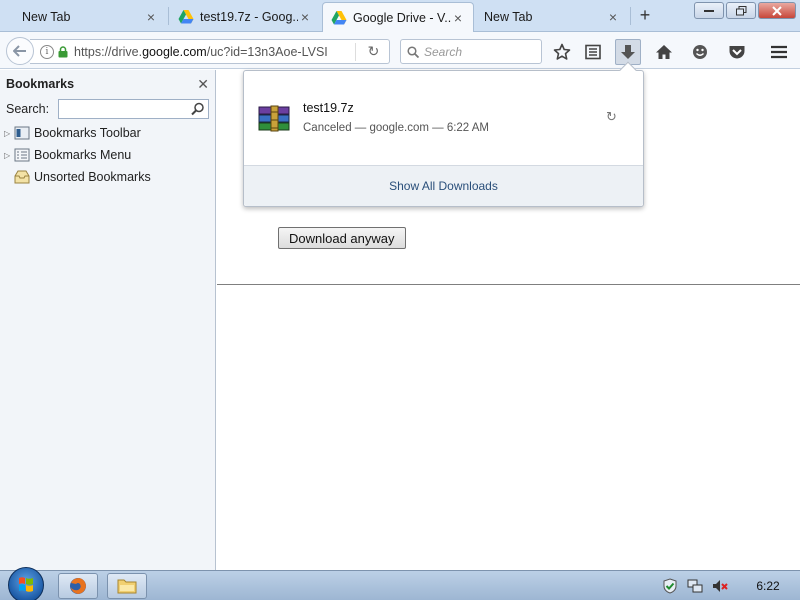 This screenshot has width=800, height=600. I want to click on reload-icon: ↻, so click(369, 52).